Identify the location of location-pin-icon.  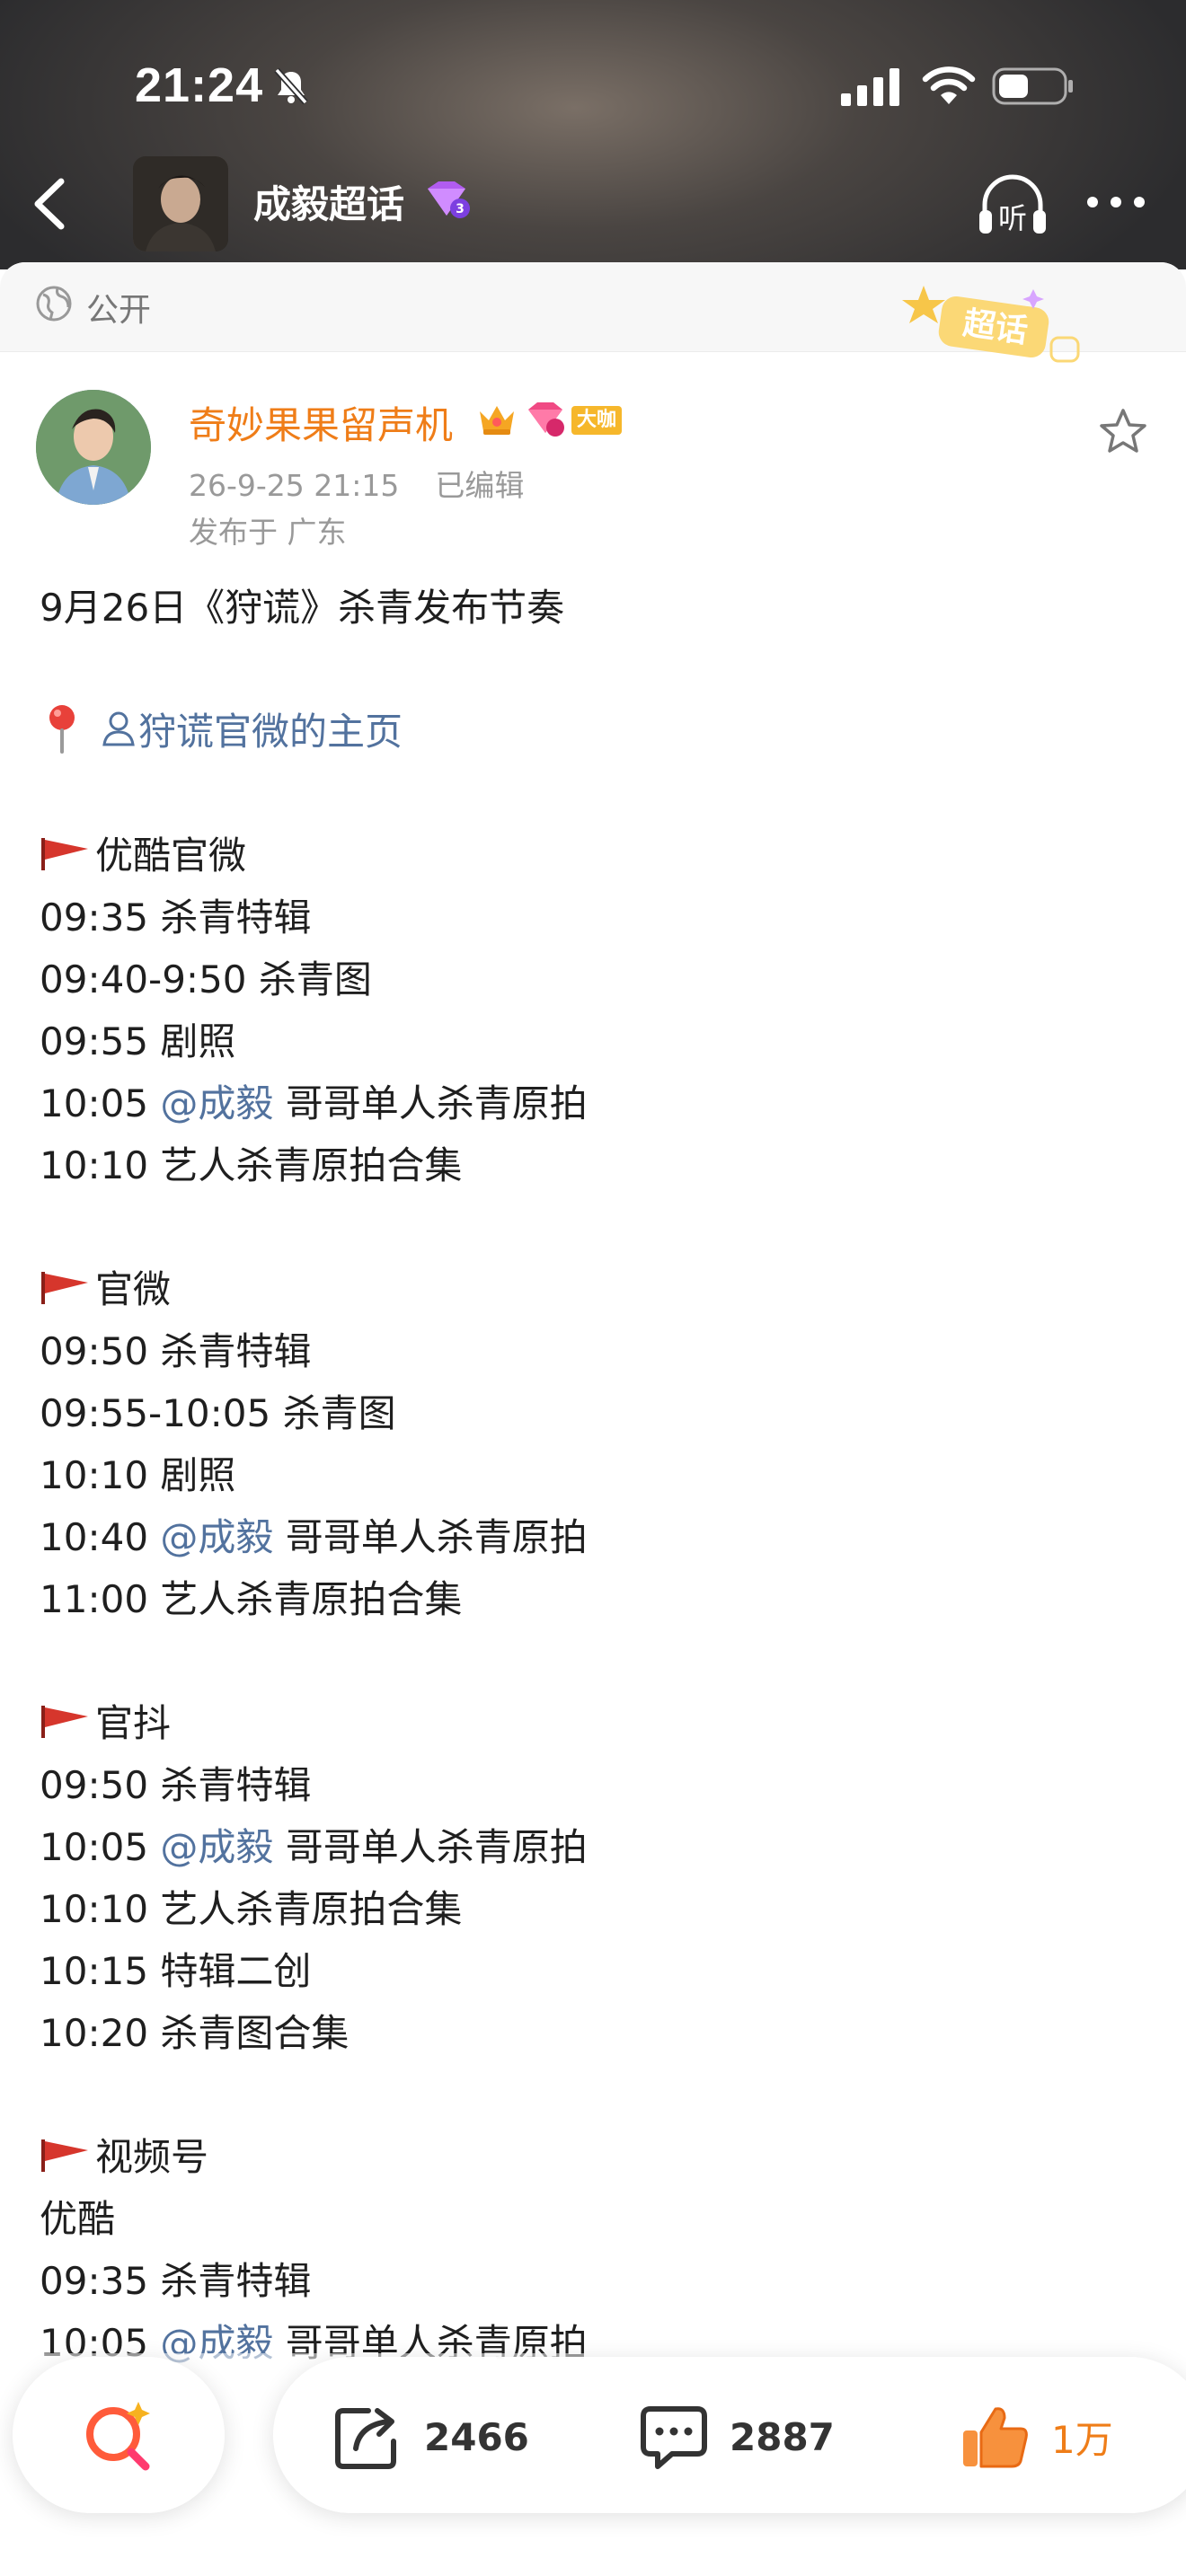
(62, 729).